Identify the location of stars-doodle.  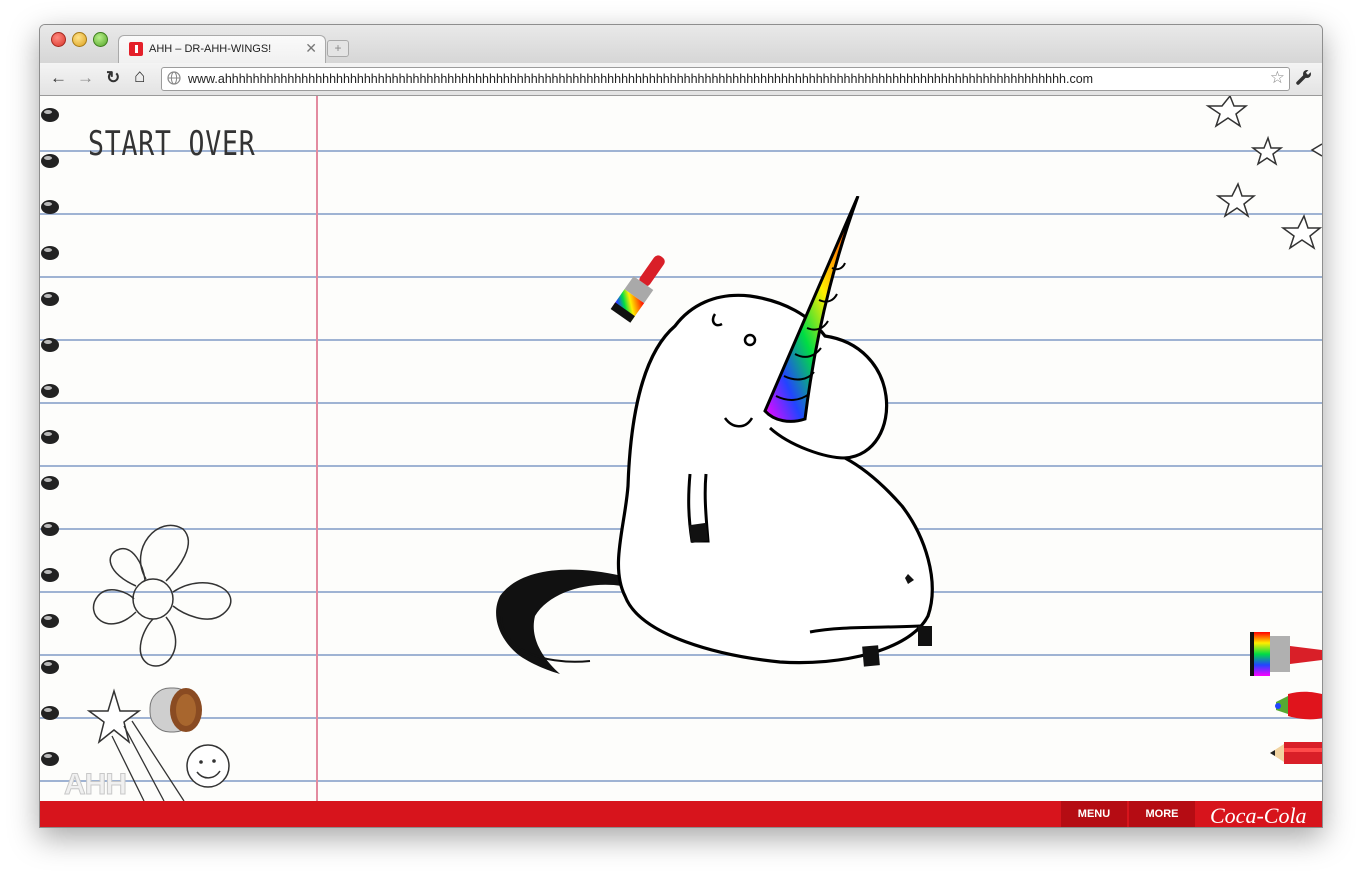
(1263, 173).